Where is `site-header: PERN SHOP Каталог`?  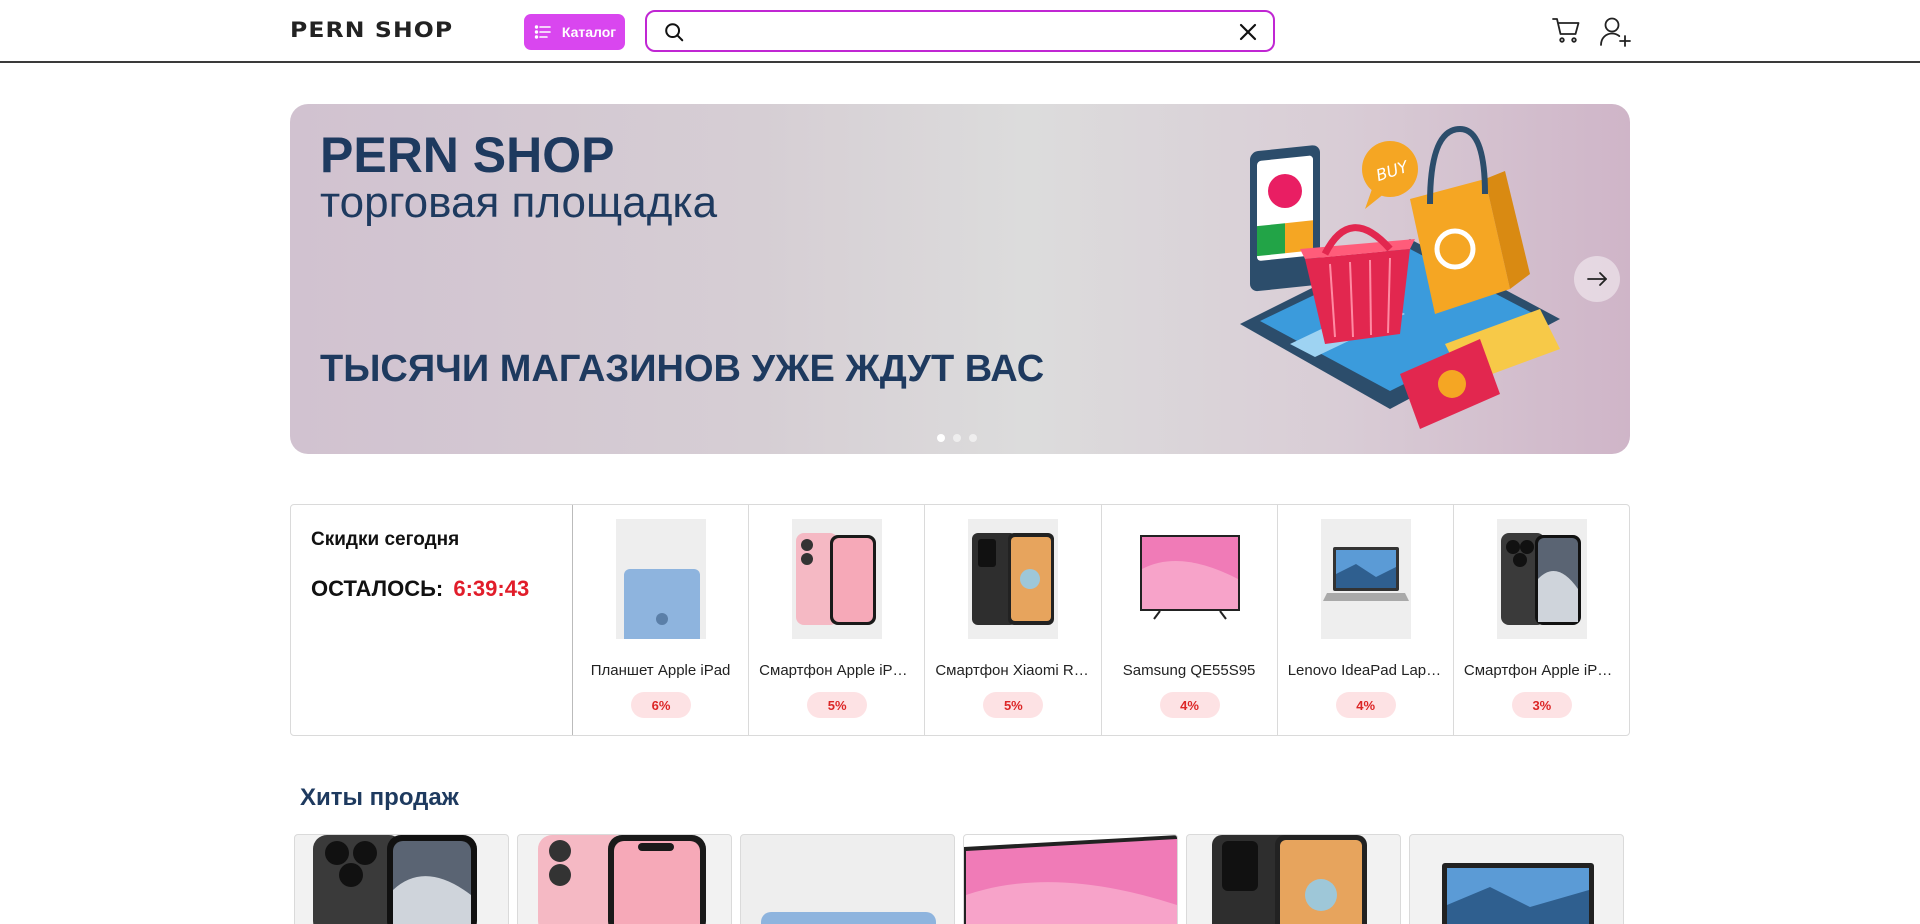 site-header: PERN SHOP Каталог is located at coordinates (960, 31).